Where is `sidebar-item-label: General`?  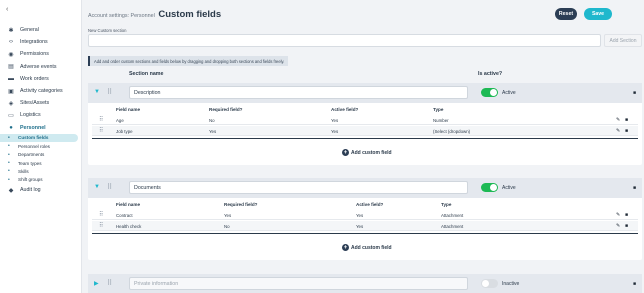
sidebar-item-label: General is located at coordinates (29, 30).